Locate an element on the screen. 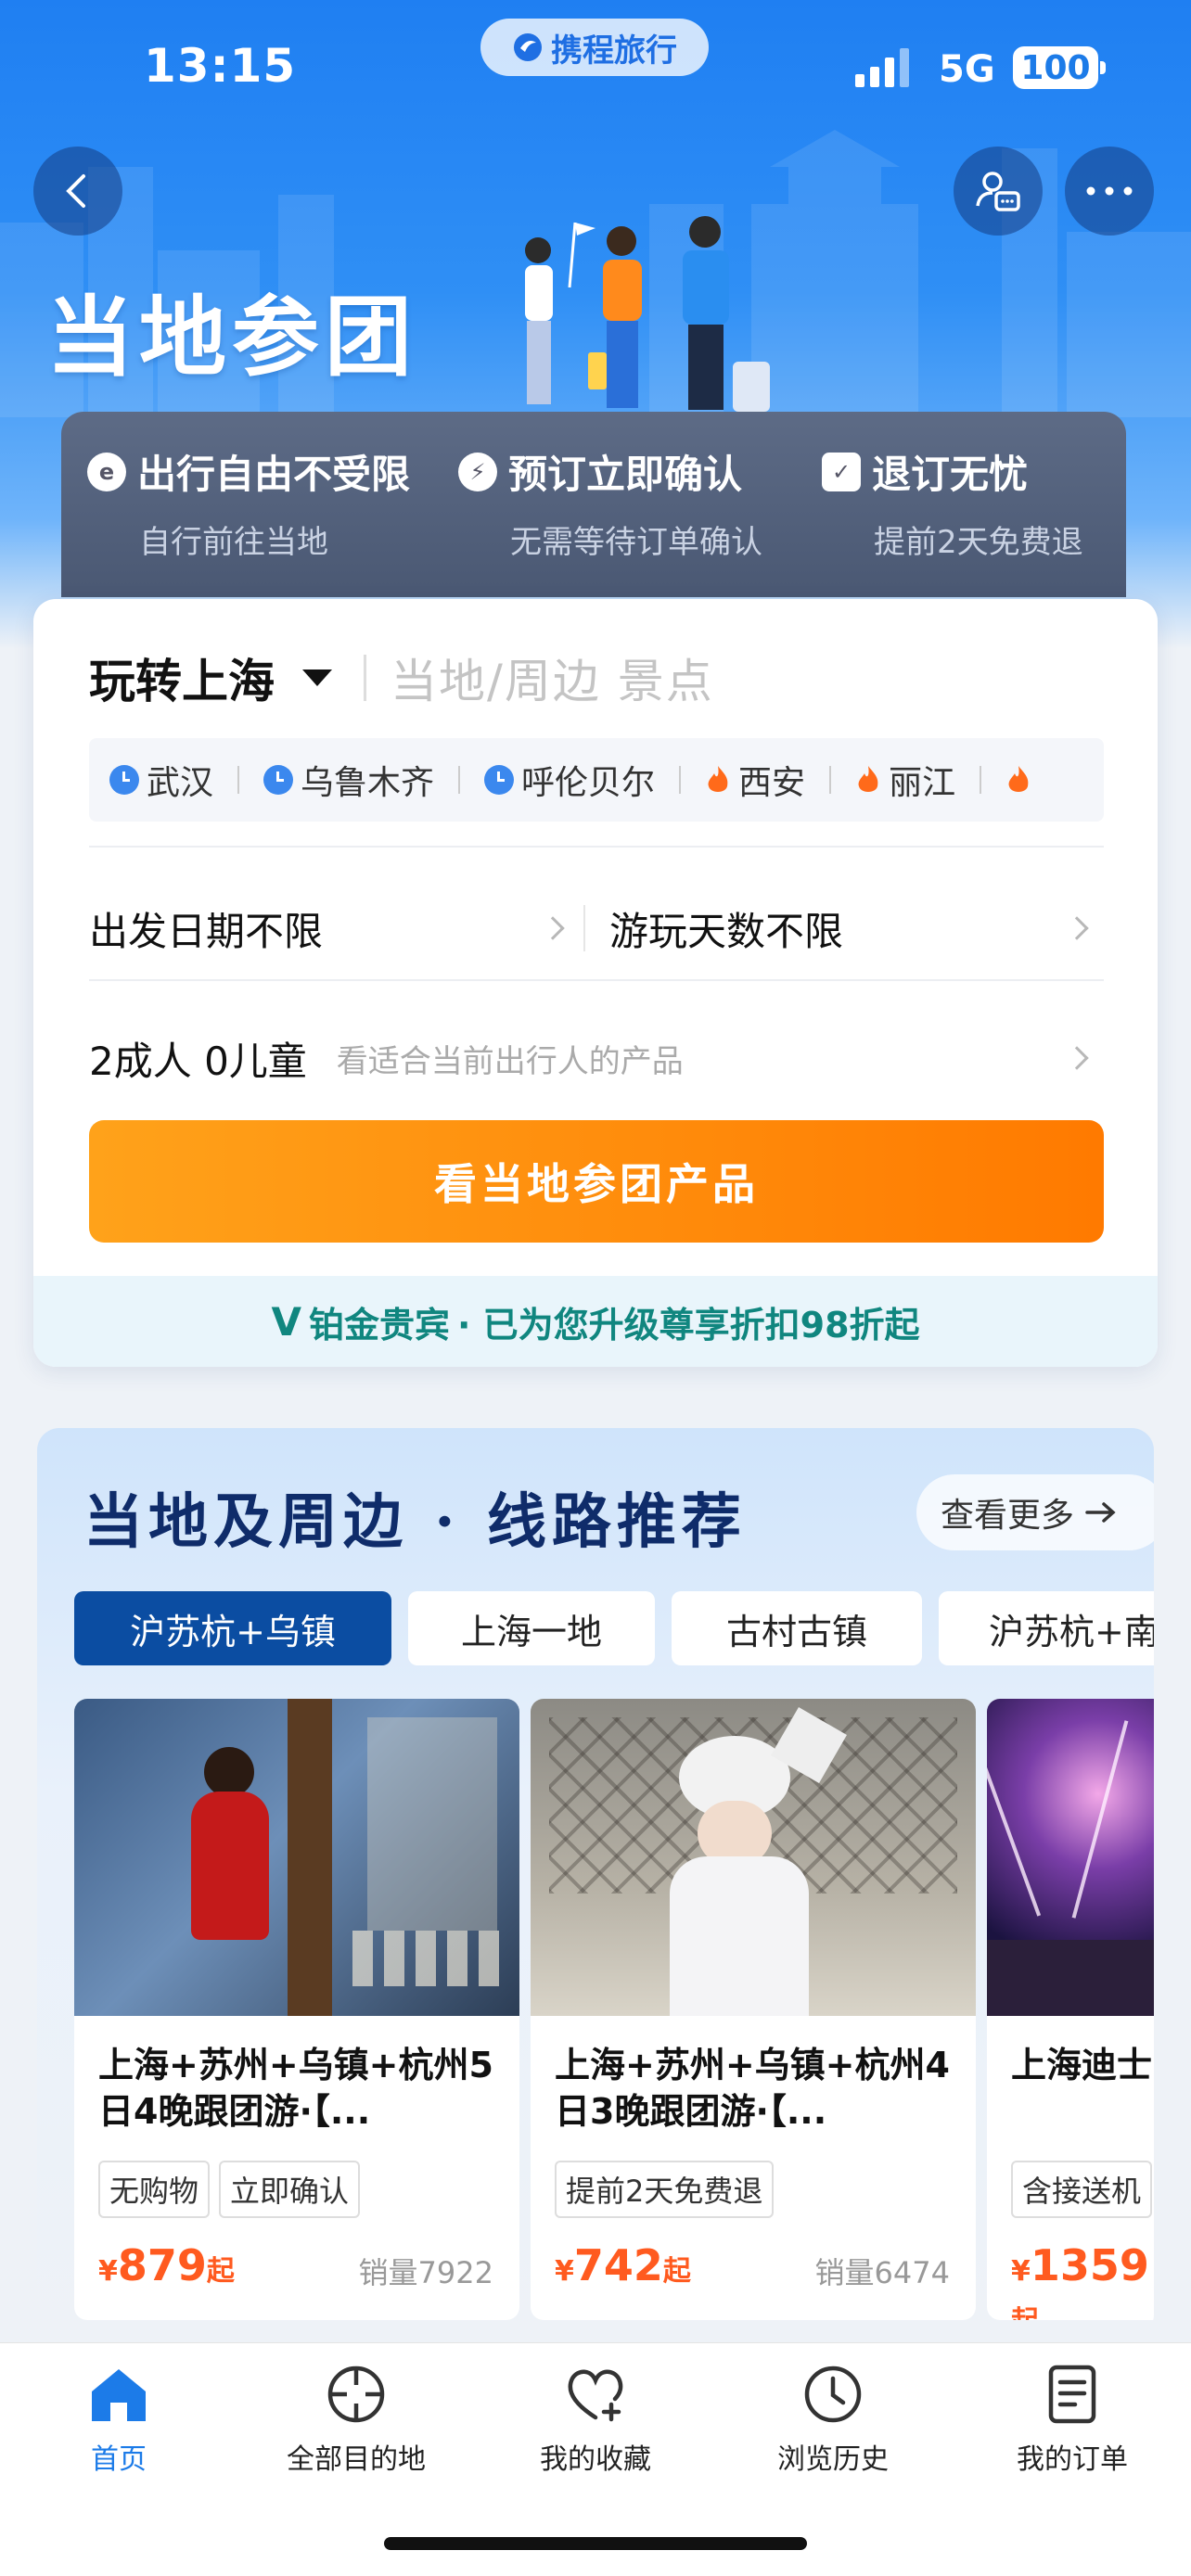 The width and height of the screenshot is (1191, 2576). target-icon is located at coordinates (356, 2394).